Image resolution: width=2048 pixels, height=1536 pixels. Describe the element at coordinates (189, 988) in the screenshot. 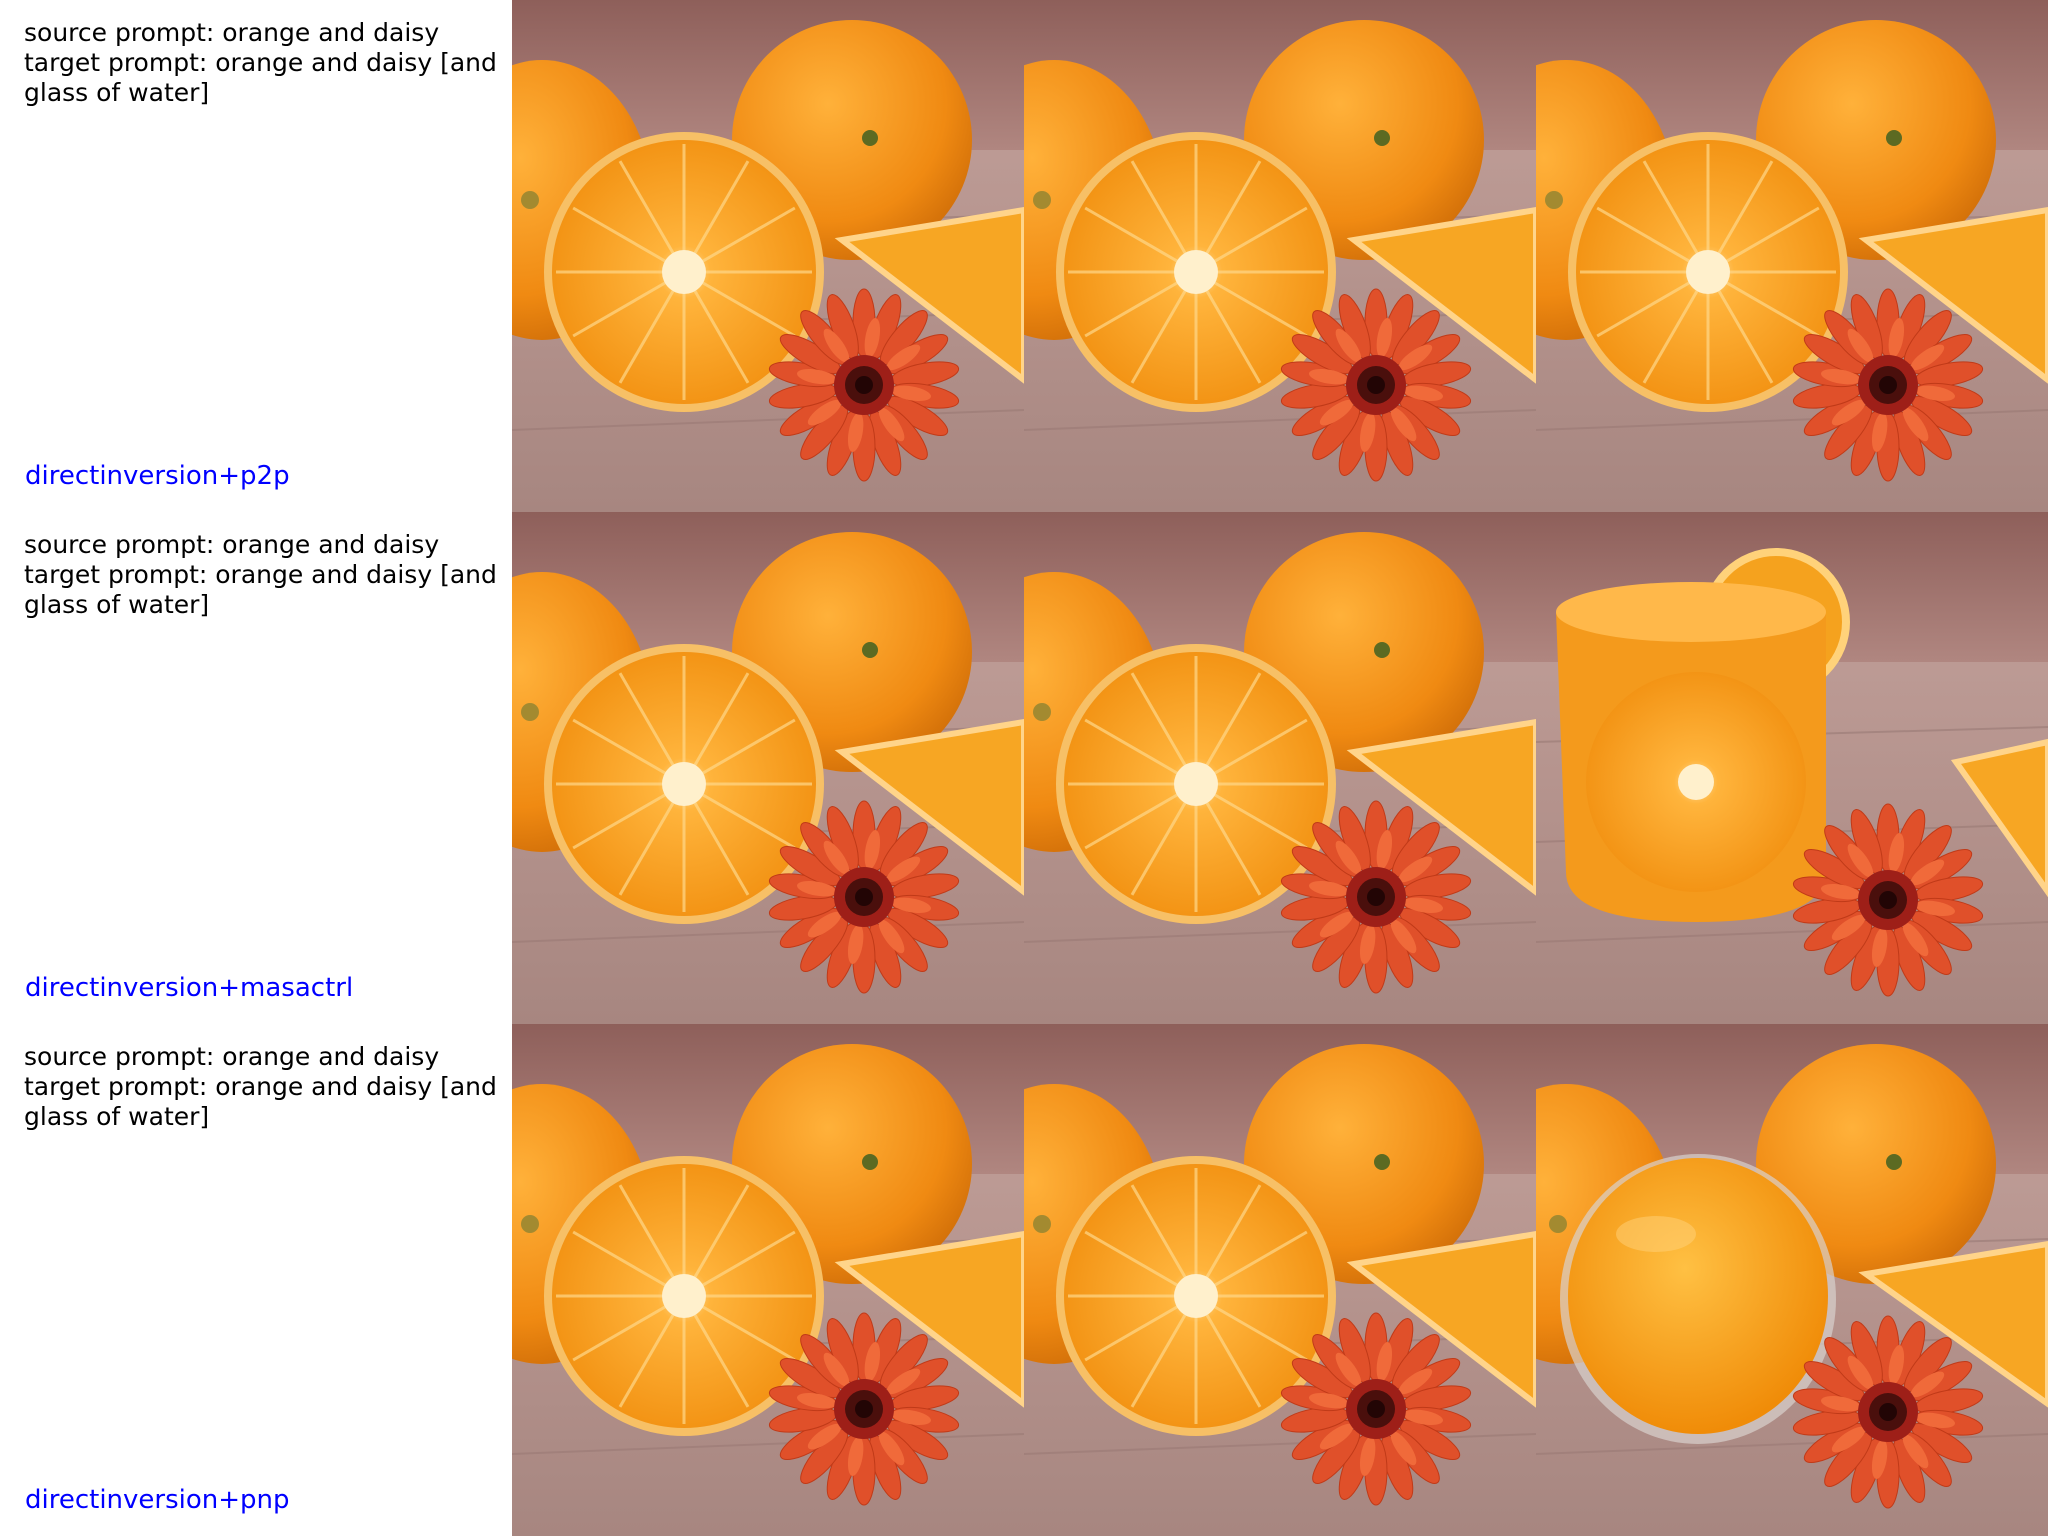

I see `method-label: directinversion+masactrl` at that location.